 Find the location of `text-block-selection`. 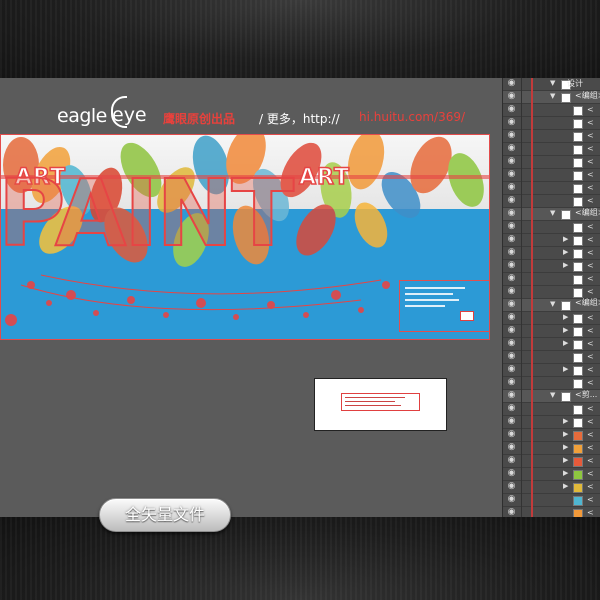

text-block-selection is located at coordinates (444, 306).